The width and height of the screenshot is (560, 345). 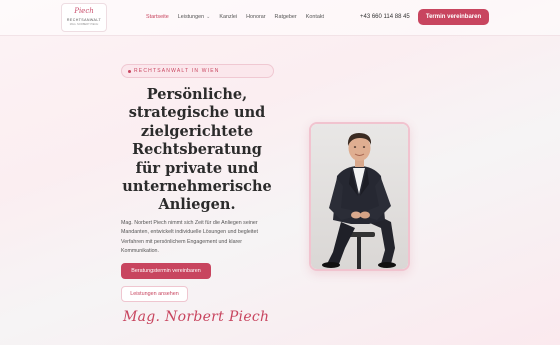 What do you see at coordinates (286, 18) in the screenshot?
I see `nav-item-ratgeber: Ratgeber` at bounding box center [286, 18].